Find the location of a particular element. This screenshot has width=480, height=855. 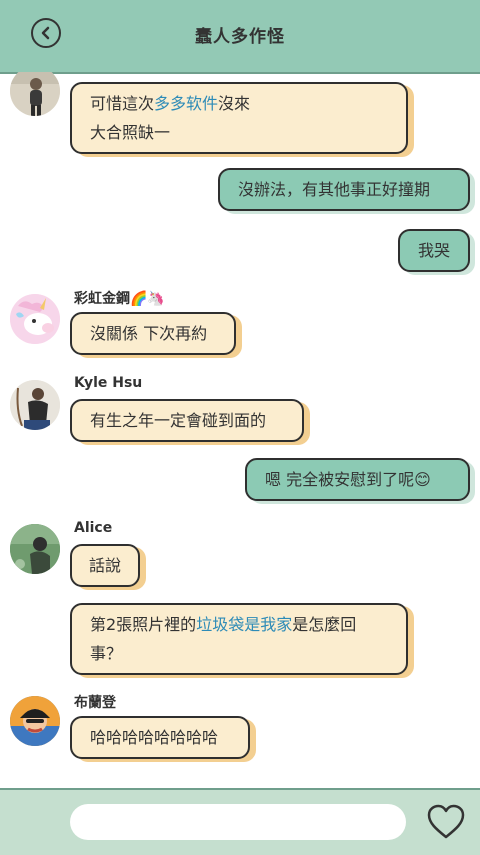

message-text: 我哭 is located at coordinates (433, 250).